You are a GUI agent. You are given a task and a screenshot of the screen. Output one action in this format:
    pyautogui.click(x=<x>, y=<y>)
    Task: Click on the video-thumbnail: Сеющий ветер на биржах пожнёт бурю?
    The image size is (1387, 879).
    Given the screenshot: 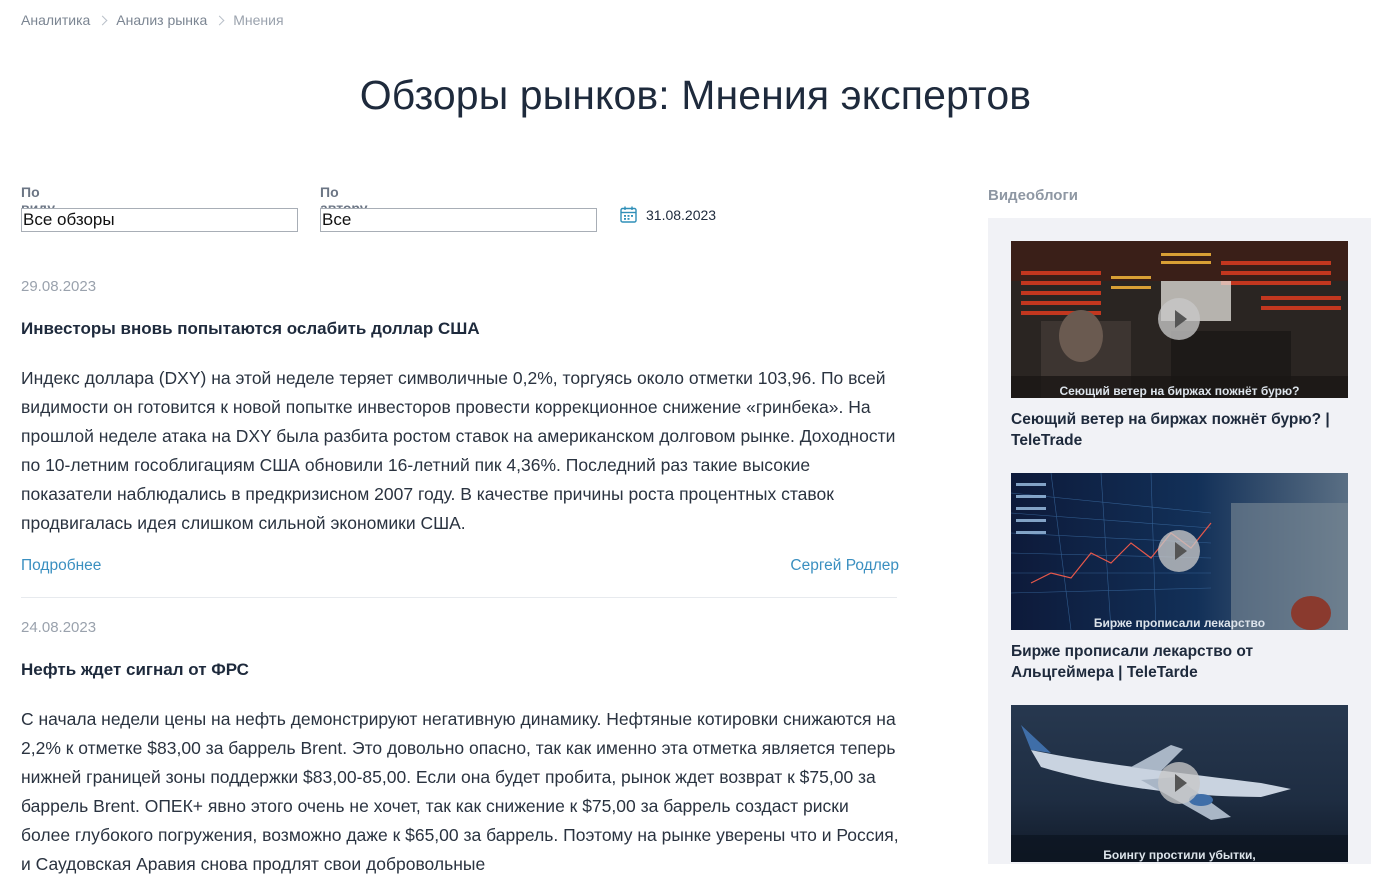 What is the action you would take?
    pyautogui.click(x=1179, y=319)
    